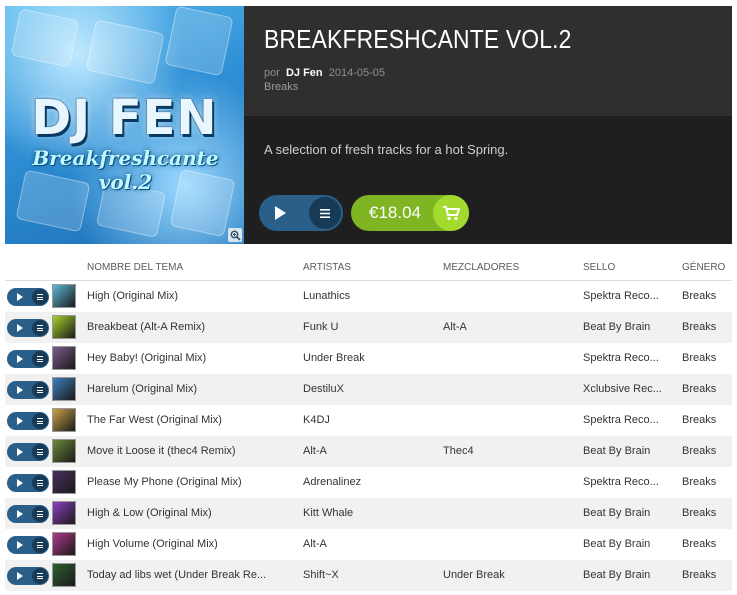  What do you see at coordinates (272, 73) in the screenshot?
I see `by-label: por` at bounding box center [272, 73].